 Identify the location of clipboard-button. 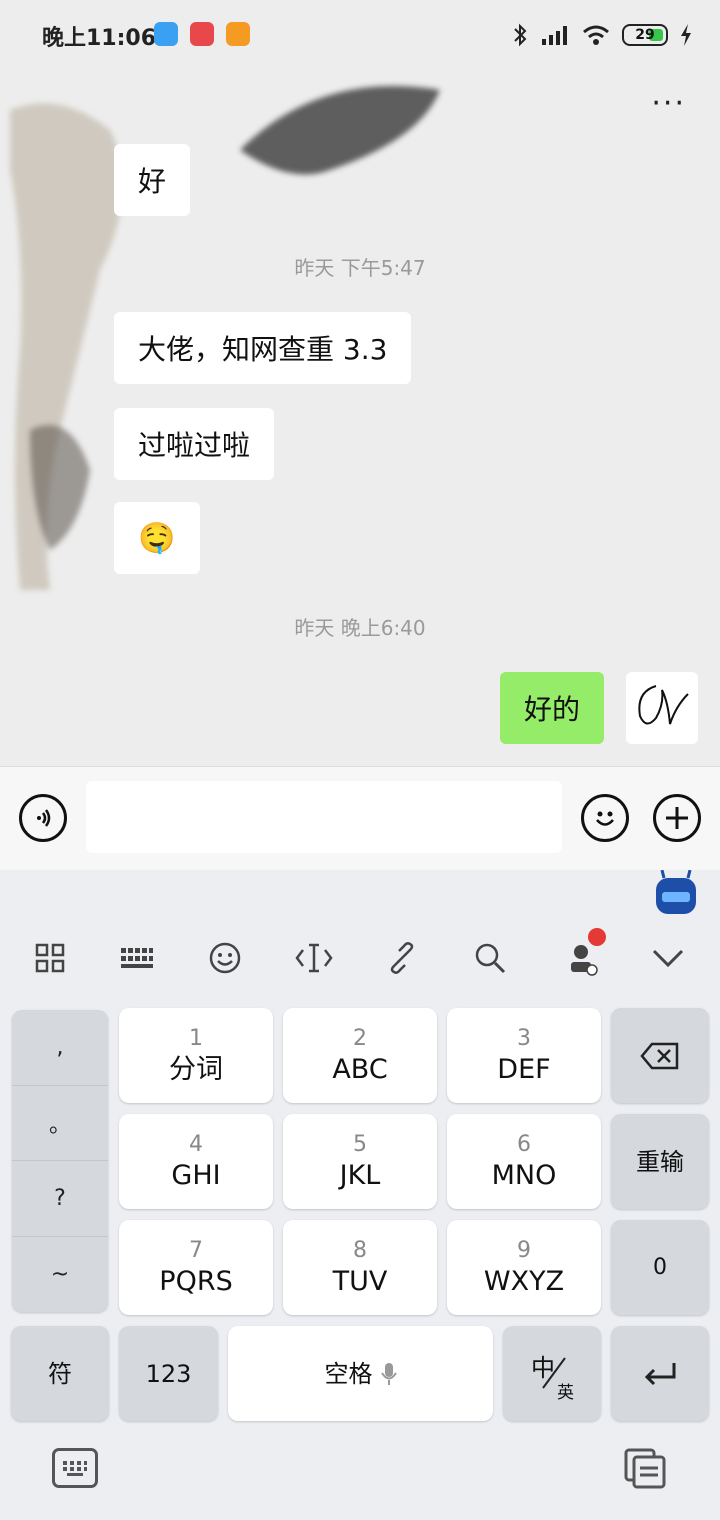
(645, 1468).